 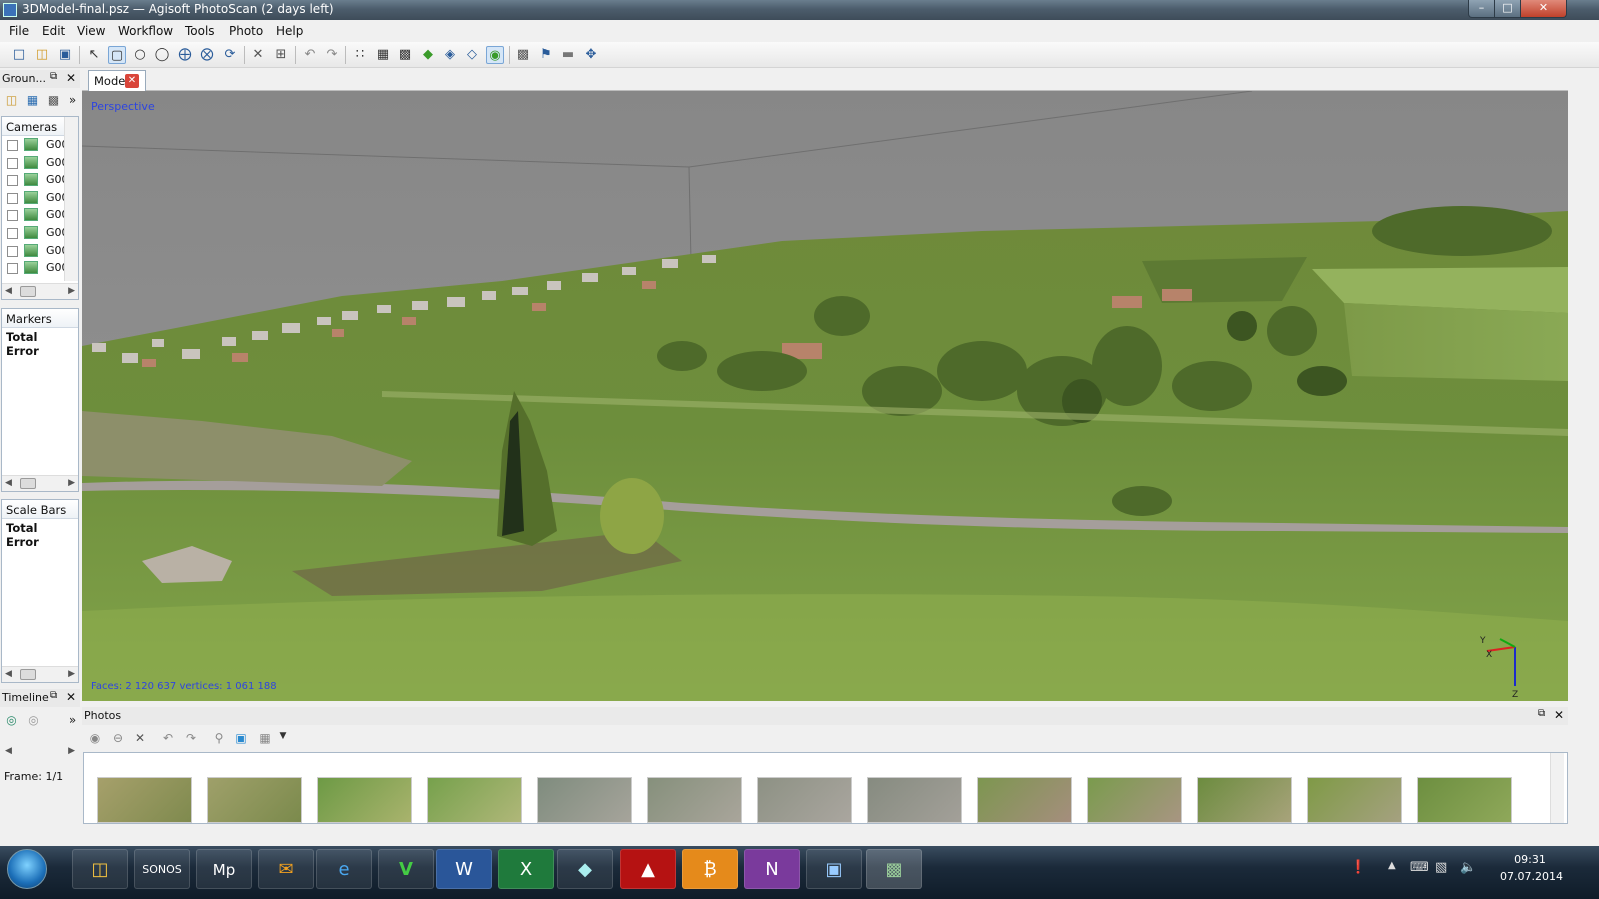 I want to click on points-icon: ∷, so click(x=360, y=55).